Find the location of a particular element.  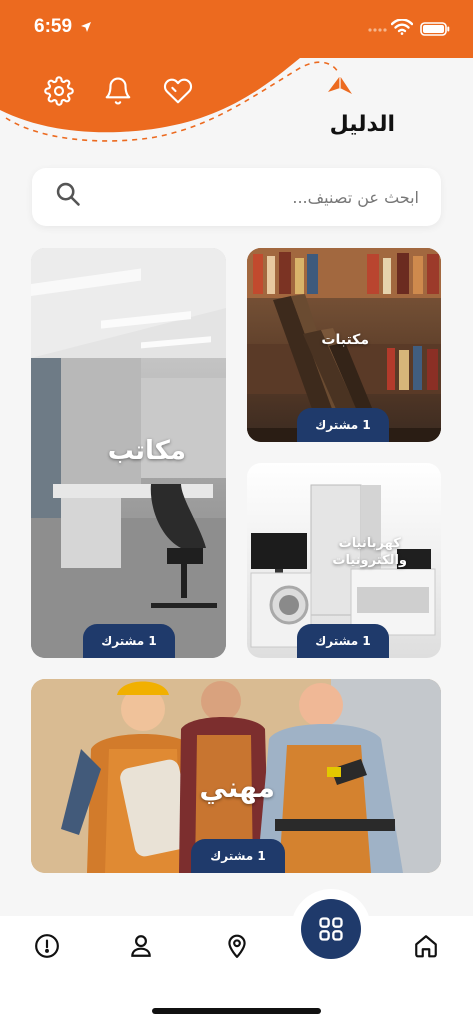

nav-profile is located at coordinates (141, 946).